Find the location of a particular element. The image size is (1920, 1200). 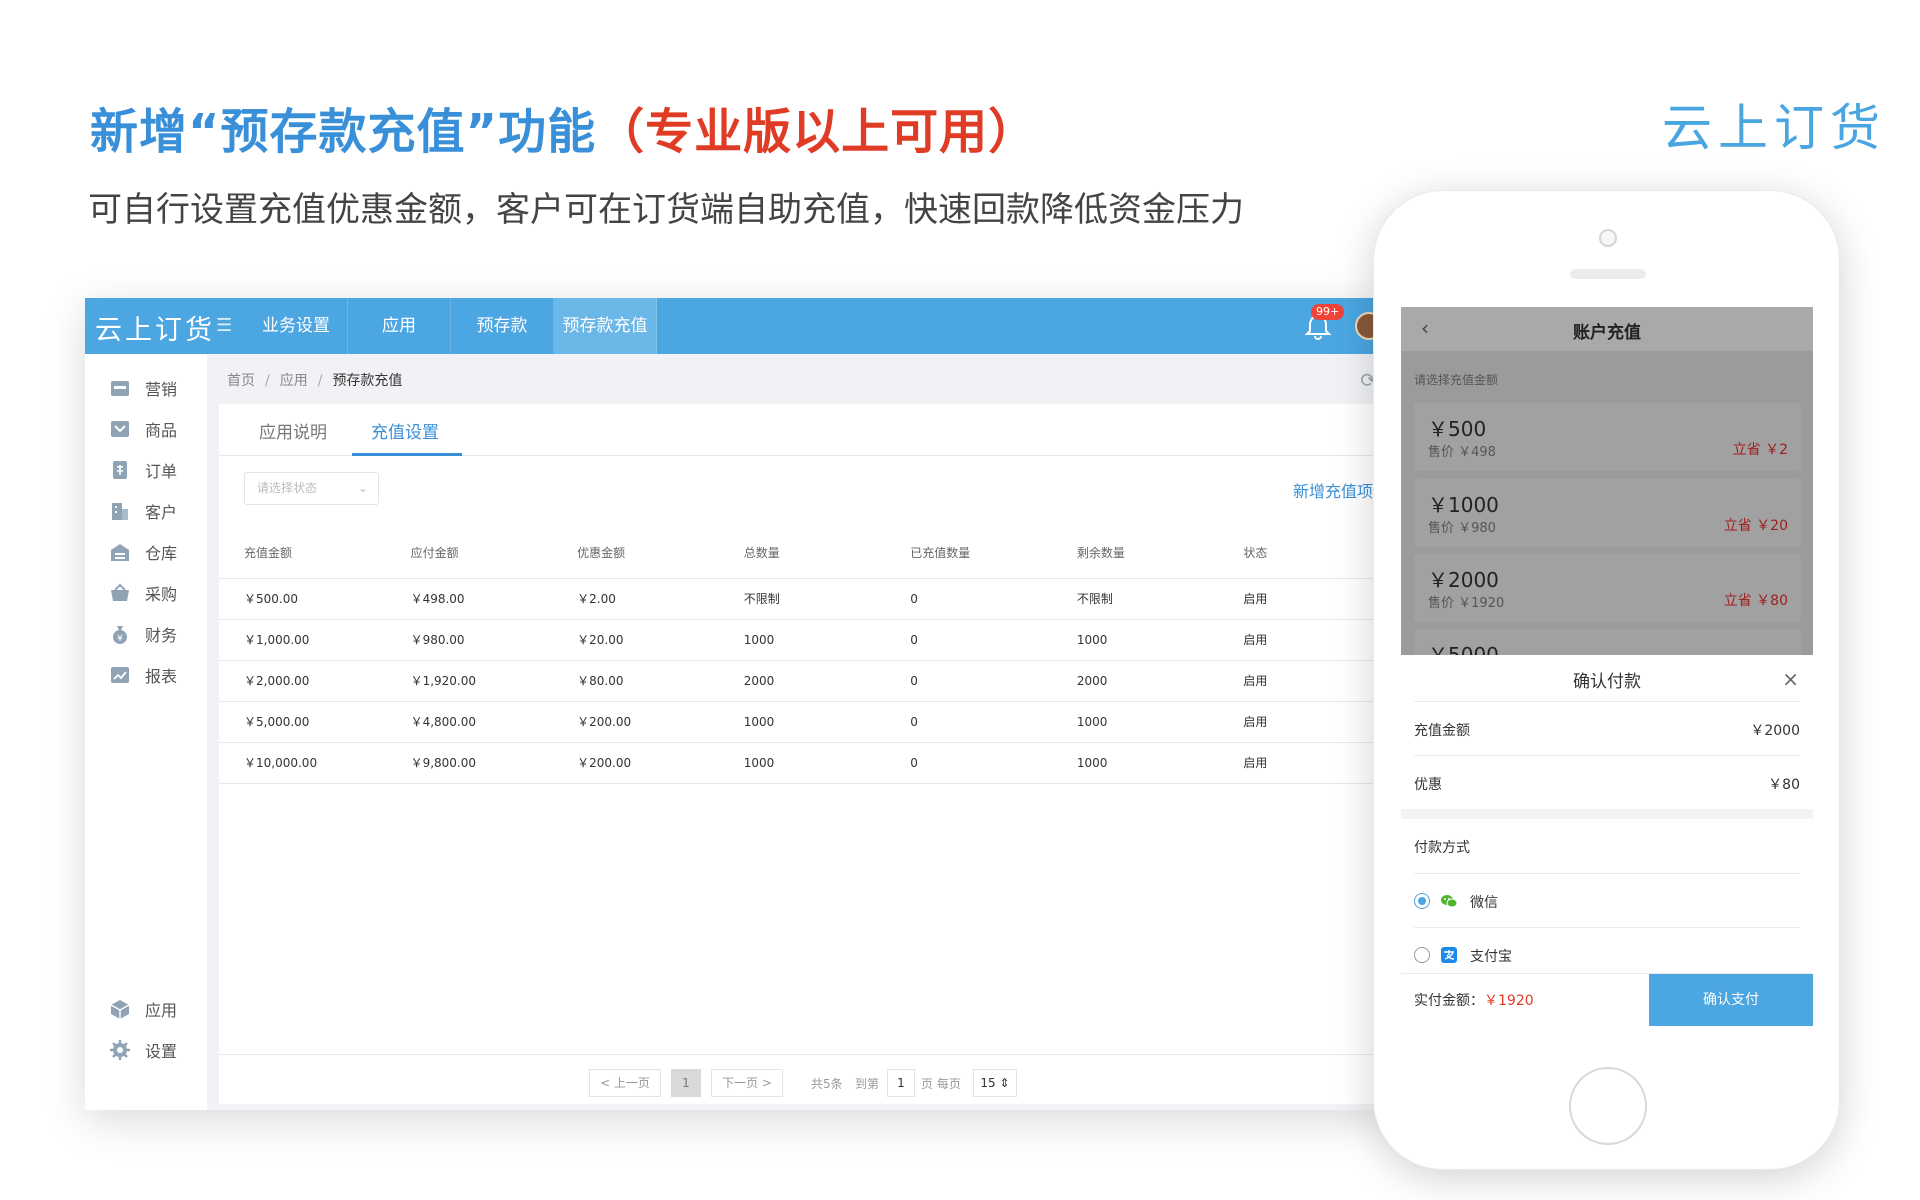

sidebar-item-label: 报表 is located at coordinates (161, 676).